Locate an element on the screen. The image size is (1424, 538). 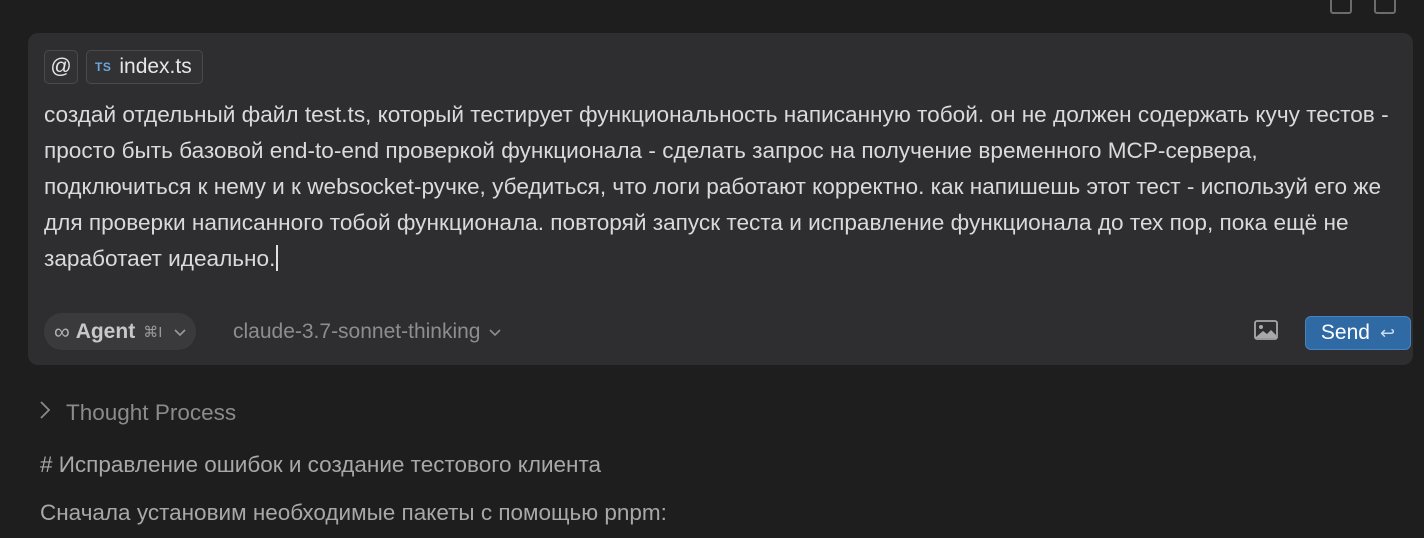
add-context-button: @ is located at coordinates (61, 67).